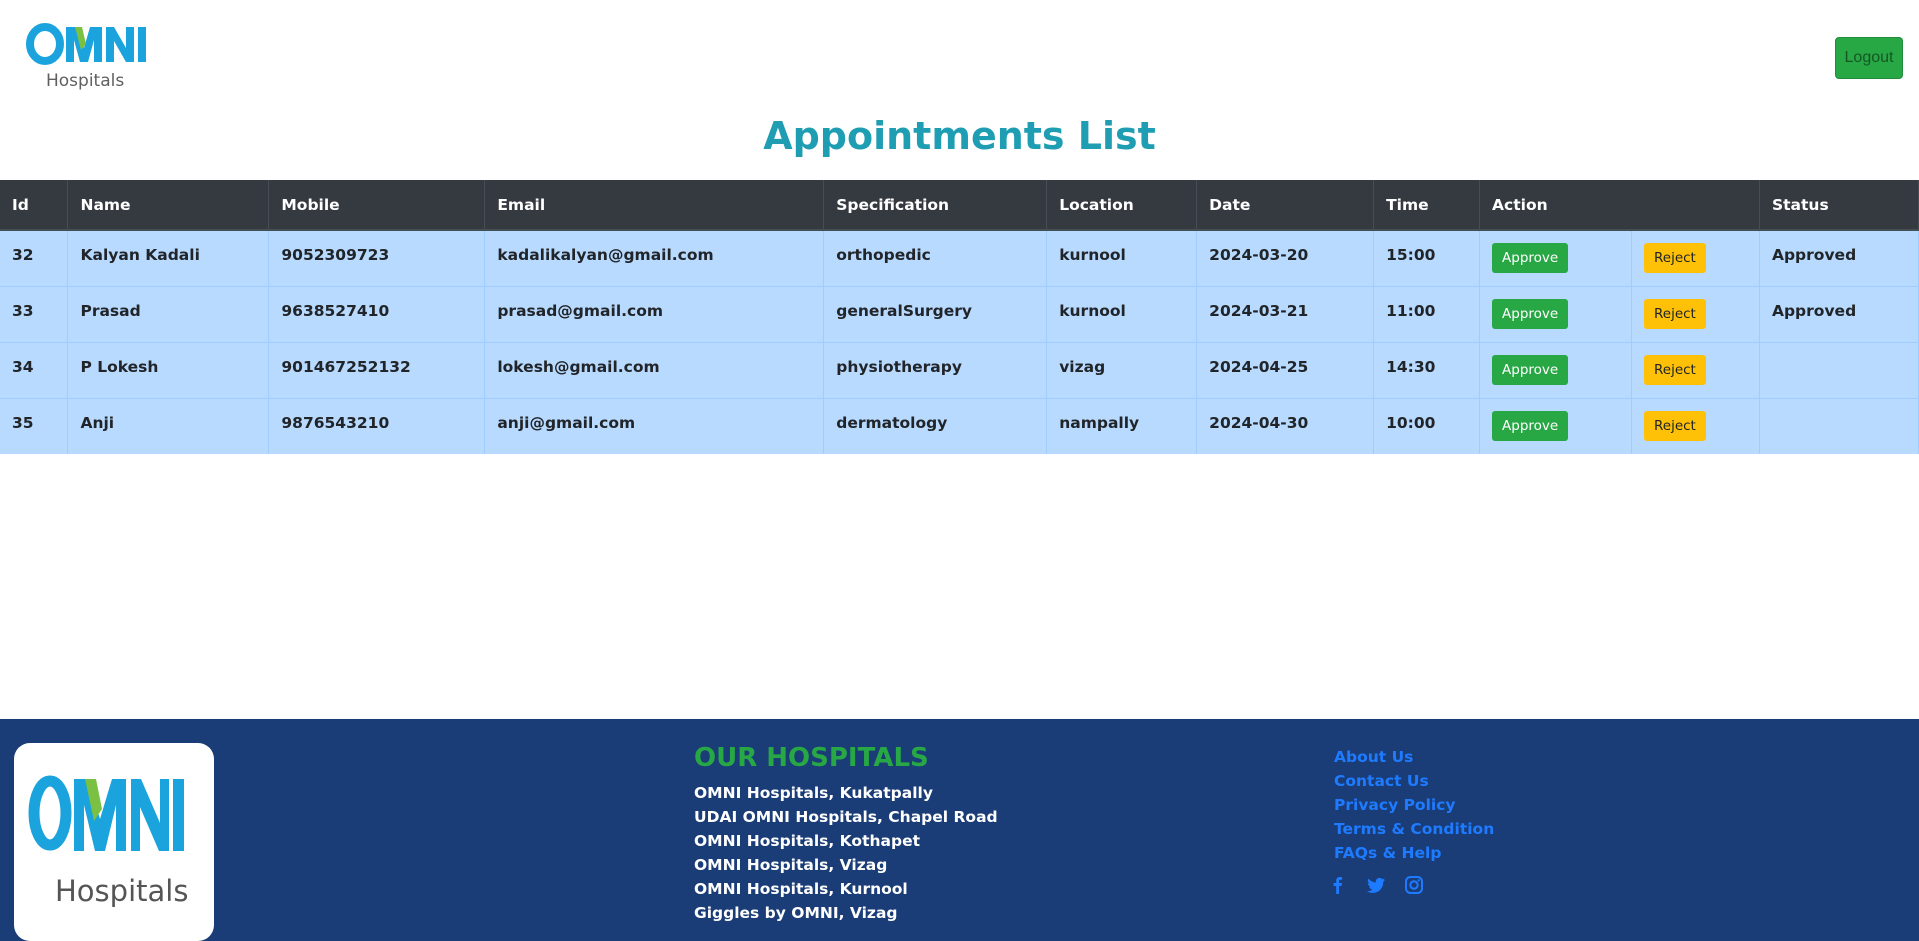 The image size is (1919, 941). What do you see at coordinates (1414, 757) in the screenshot?
I see `about-us-link: About Us` at bounding box center [1414, 757].